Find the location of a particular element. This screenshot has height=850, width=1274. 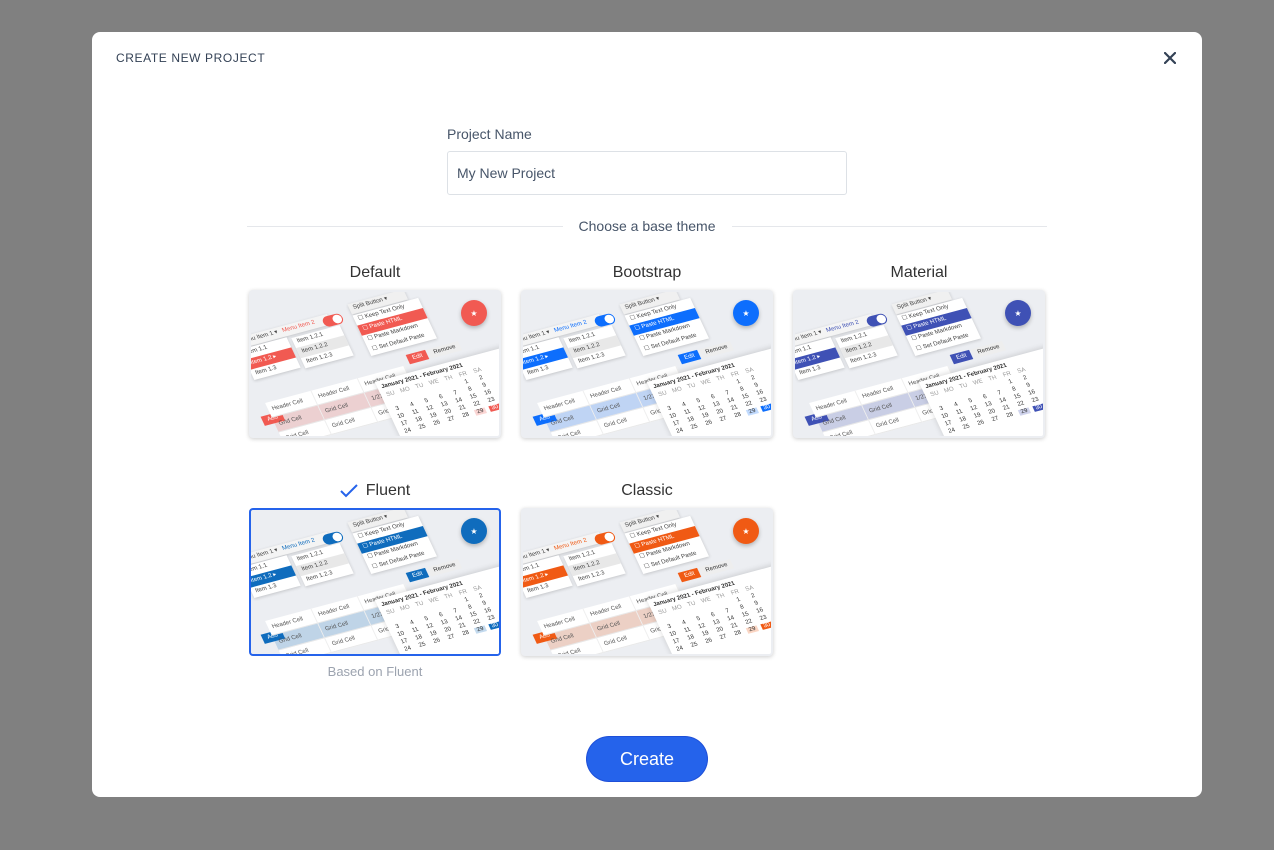

close-button is located at coordinates (1170, 58).